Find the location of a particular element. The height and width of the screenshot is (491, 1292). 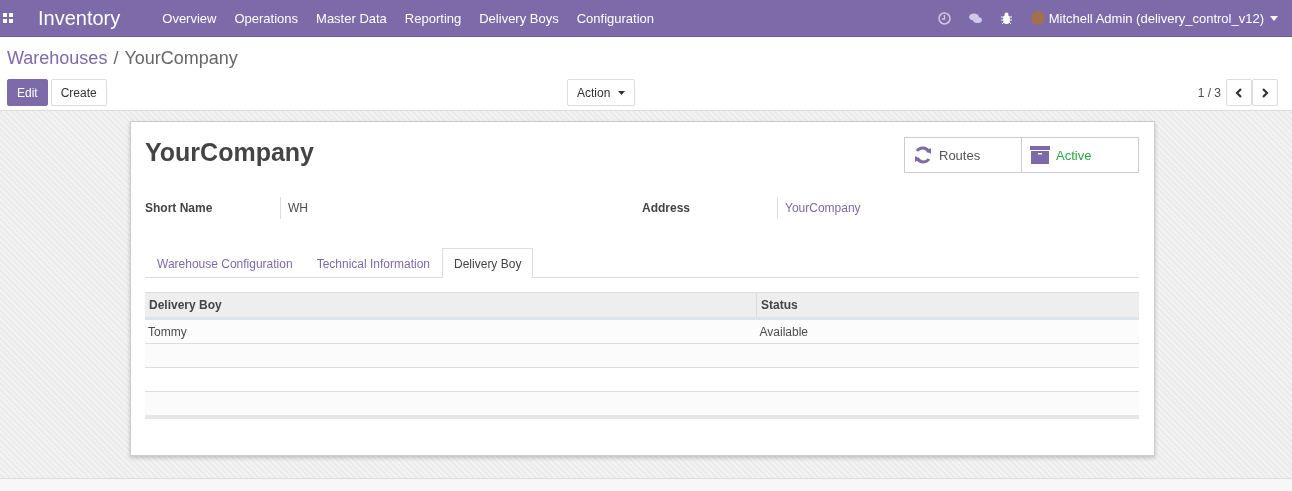

table-cell: Available is located at coordinates (947, 331).